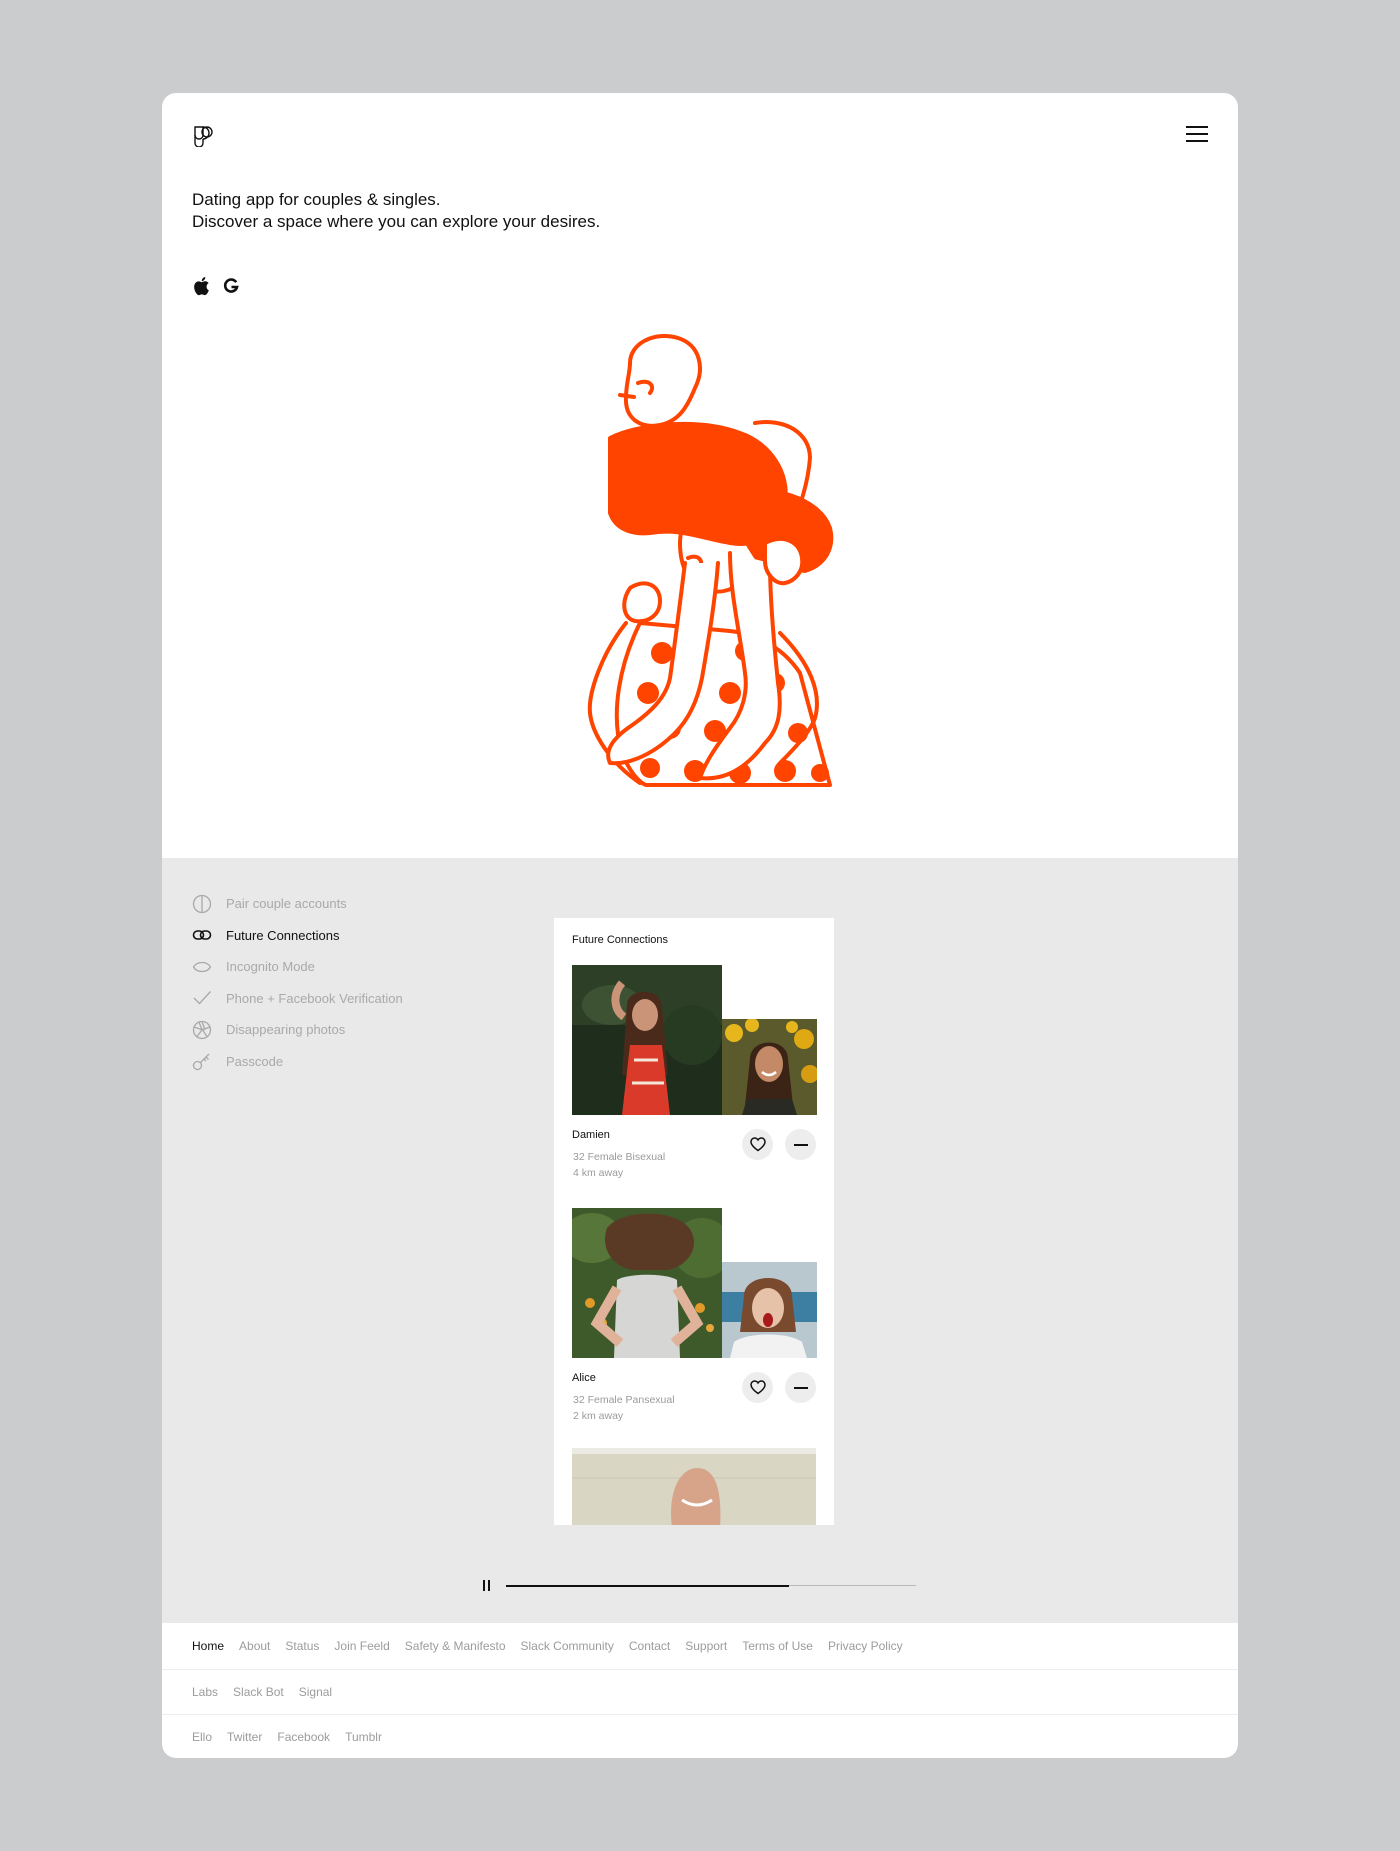 The image size is (1400, 1851). Describe the element at coordinates (316, 199) in the screenshot. I see `tagline-line-1: Dating app for couples & singles.` at that location.